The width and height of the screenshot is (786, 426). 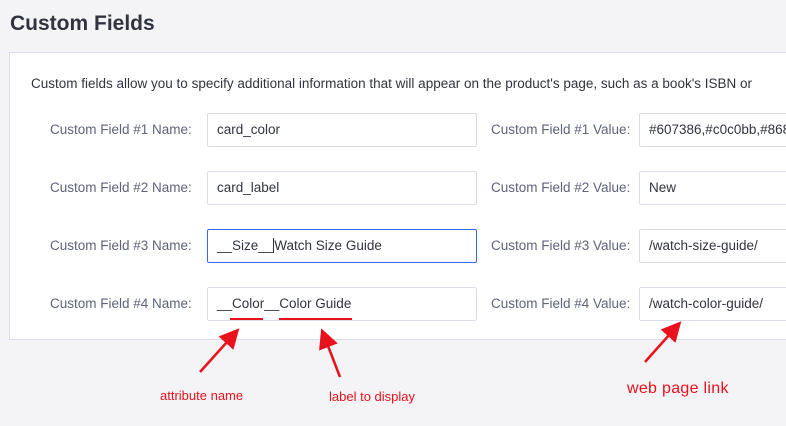 I want to click on label-to-display-annotation: label to display, so click(x=372, y=396).